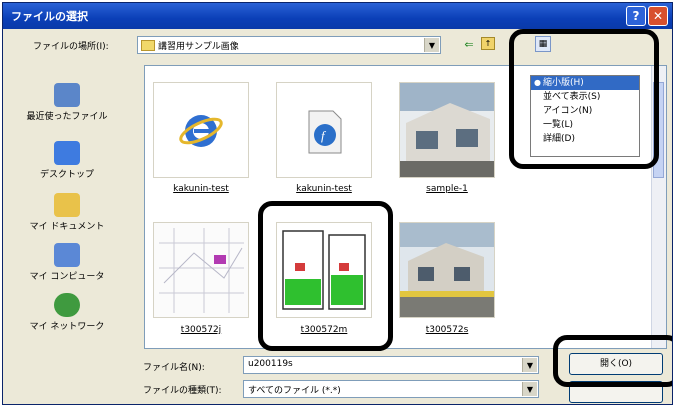 Image resolution: width=675 pixels, height=405 pixels. What do you see at coordinates (658, 16) in the screenshot?
I see `close-button: ✕` at bounding box center [658, 16].